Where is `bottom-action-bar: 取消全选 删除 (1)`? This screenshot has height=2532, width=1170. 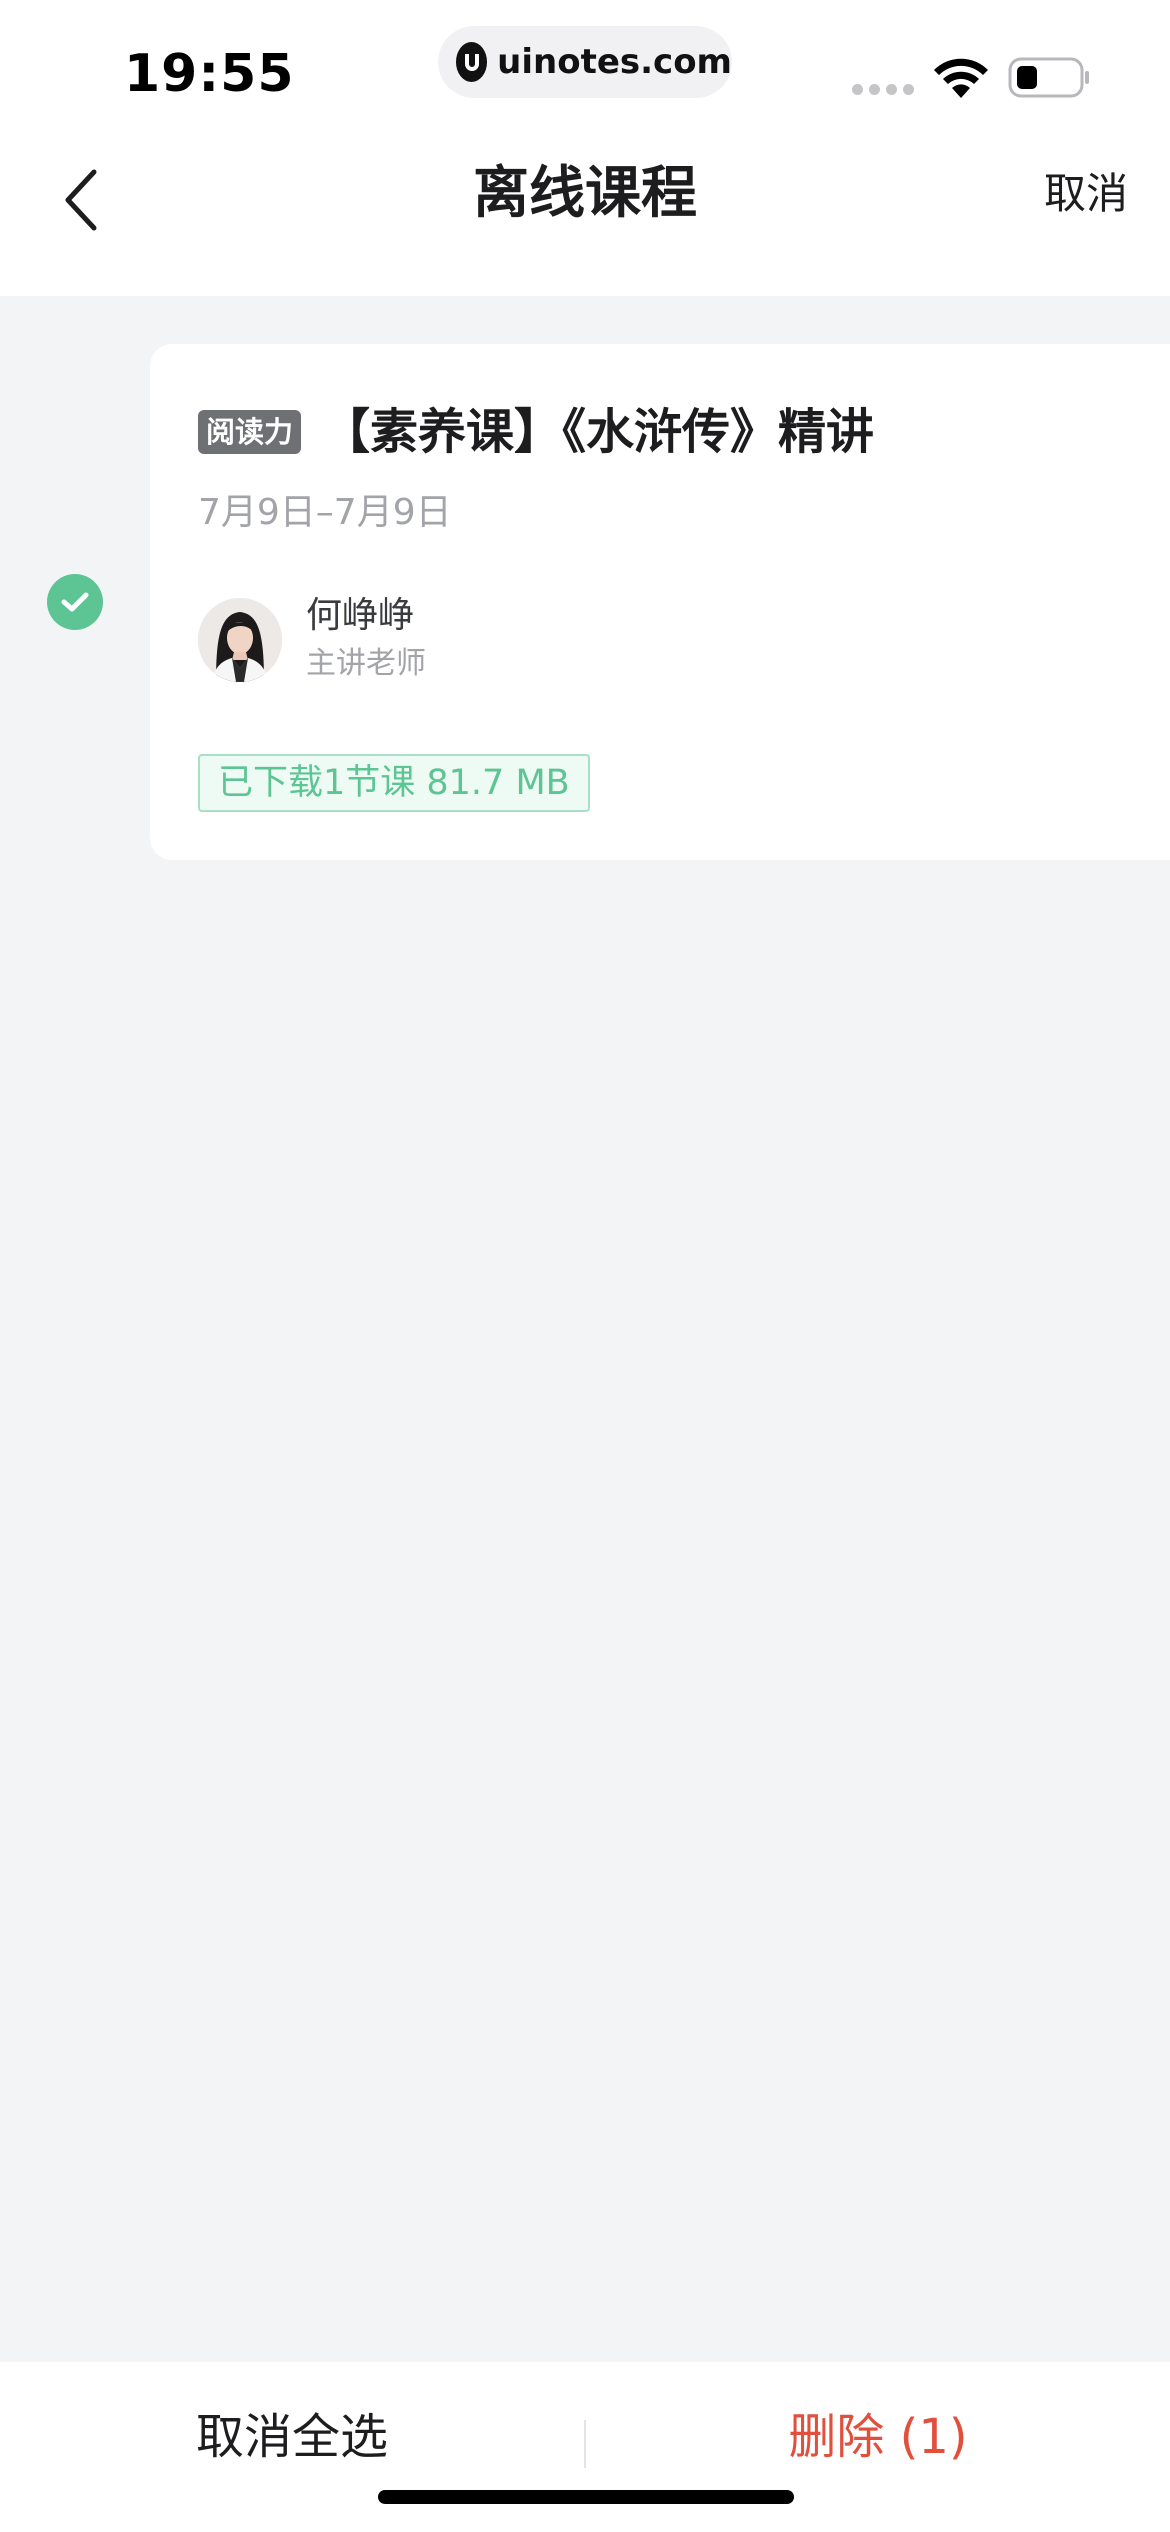 bottom-action-bar: 取消全选 删除 (1) is located at coordinates (585, 2447).